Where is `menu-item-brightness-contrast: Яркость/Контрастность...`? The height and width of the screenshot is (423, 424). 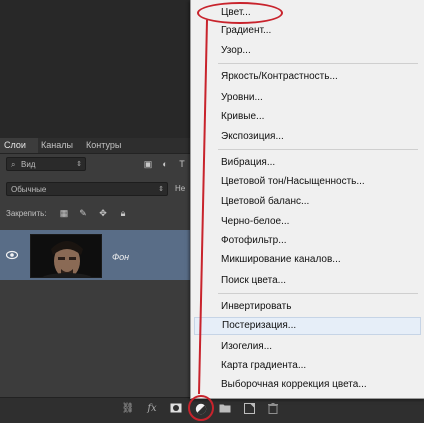
menu-item-brightness-contrast: Яркость/Контрастность... is located at coordinates (279, 77).